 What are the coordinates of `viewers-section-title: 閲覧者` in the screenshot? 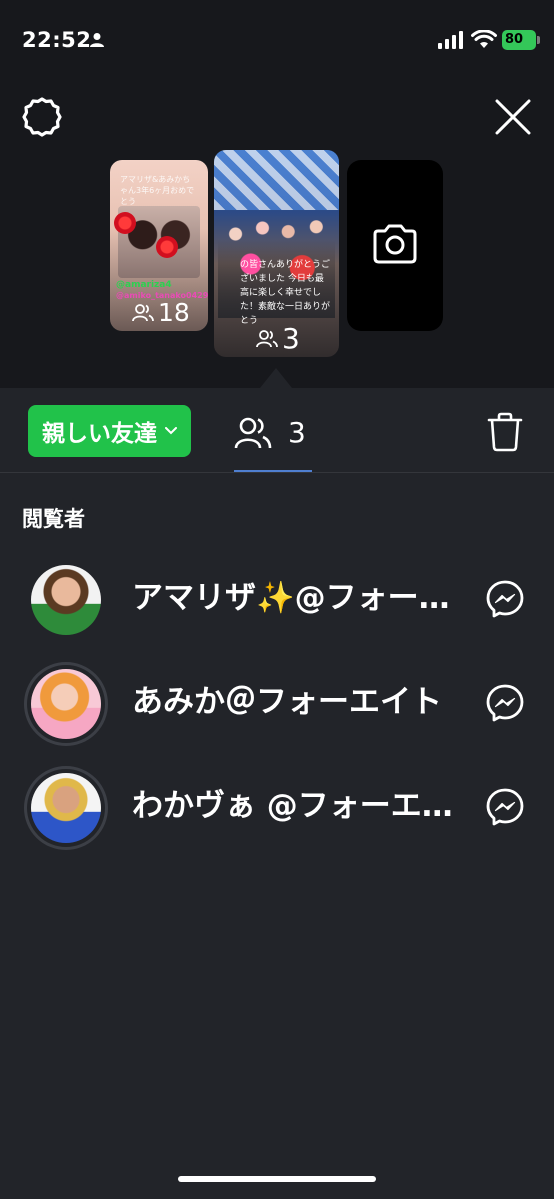 It's located at (53, 519).